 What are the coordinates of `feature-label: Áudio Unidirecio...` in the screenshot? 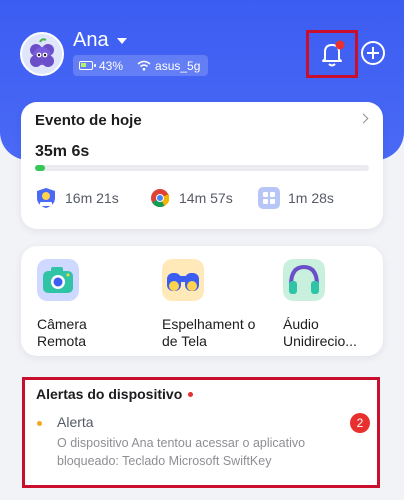 It's located at (320, 332).